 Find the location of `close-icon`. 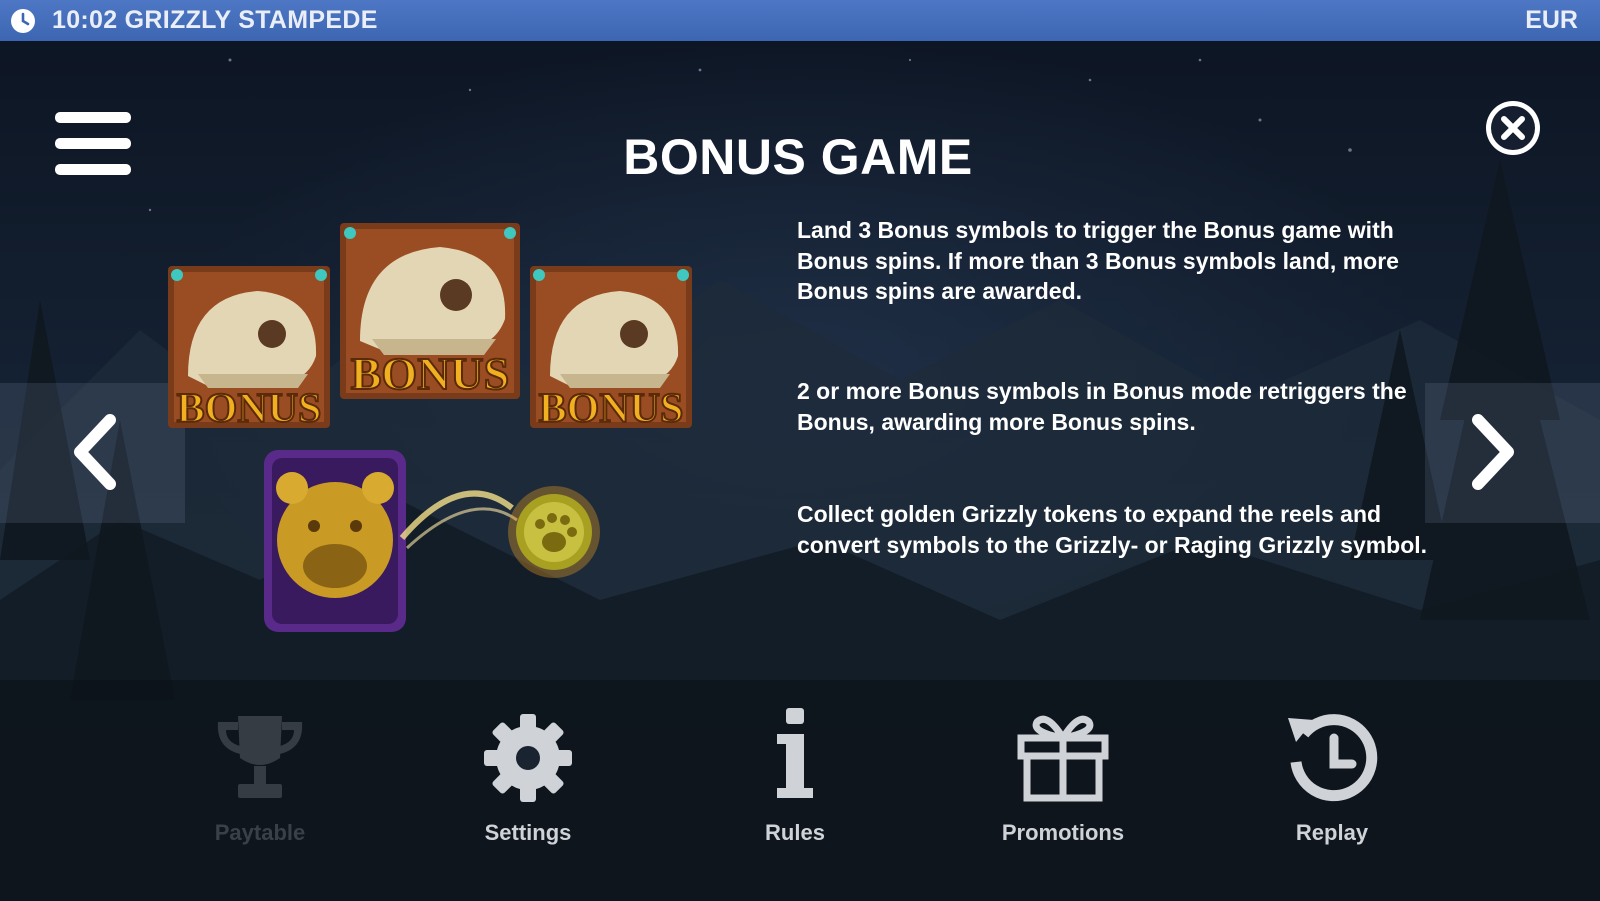

close-icon is located at coordinates (1513, 128).